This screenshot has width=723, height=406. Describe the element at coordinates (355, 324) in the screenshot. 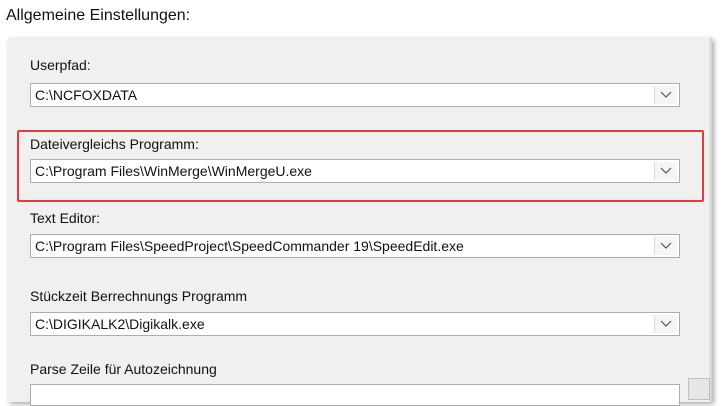

I see `stueckzeit-combobox: C:\DIGIKALK2\Digikalk.exe` at that location.